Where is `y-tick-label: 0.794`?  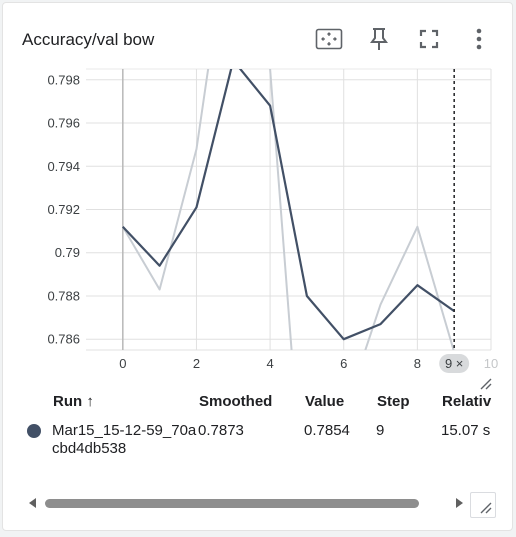 y-tick-label: 0.794 is located at coordinates (63, 166).